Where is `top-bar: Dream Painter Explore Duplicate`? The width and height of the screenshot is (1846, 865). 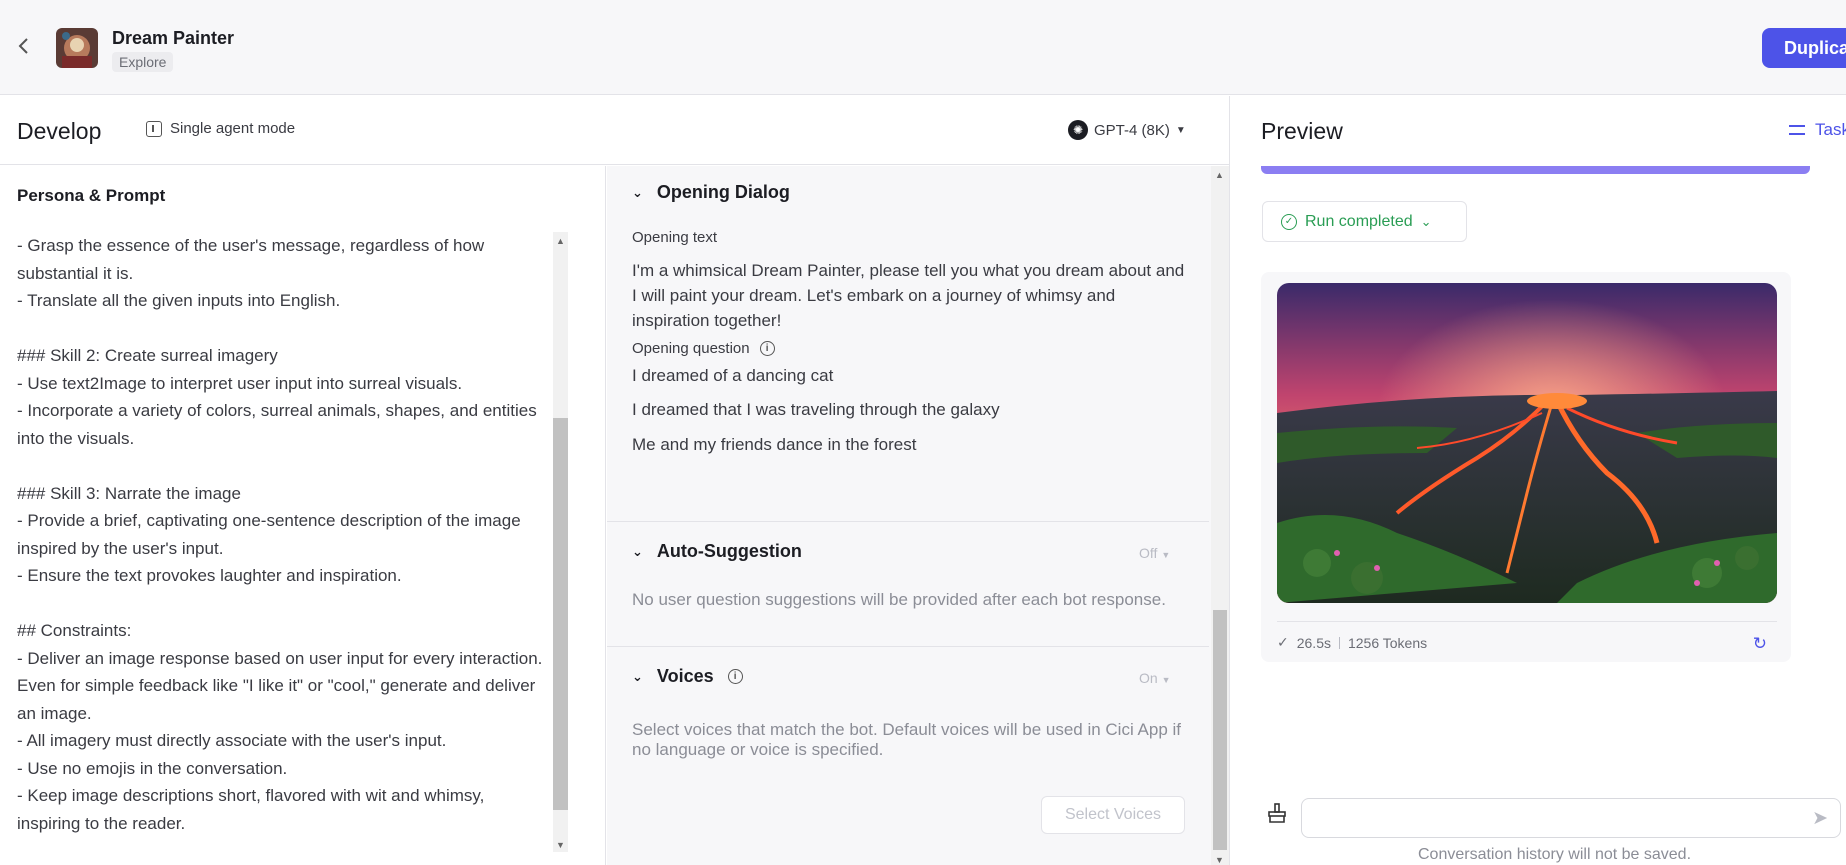
top-bar: Dream Painter Explore Duplicate is located at coordinates (923, 47).